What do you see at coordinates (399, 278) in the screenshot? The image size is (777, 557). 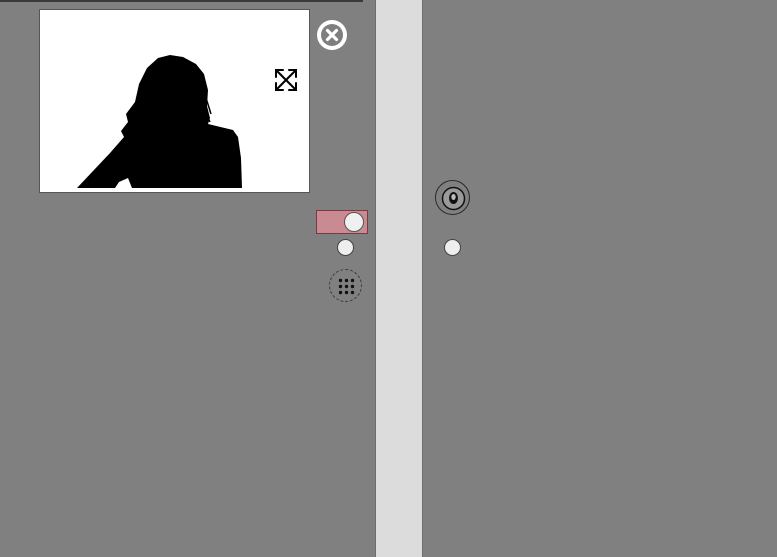 I see `panel-splitter` at bounding box center [399, 278].